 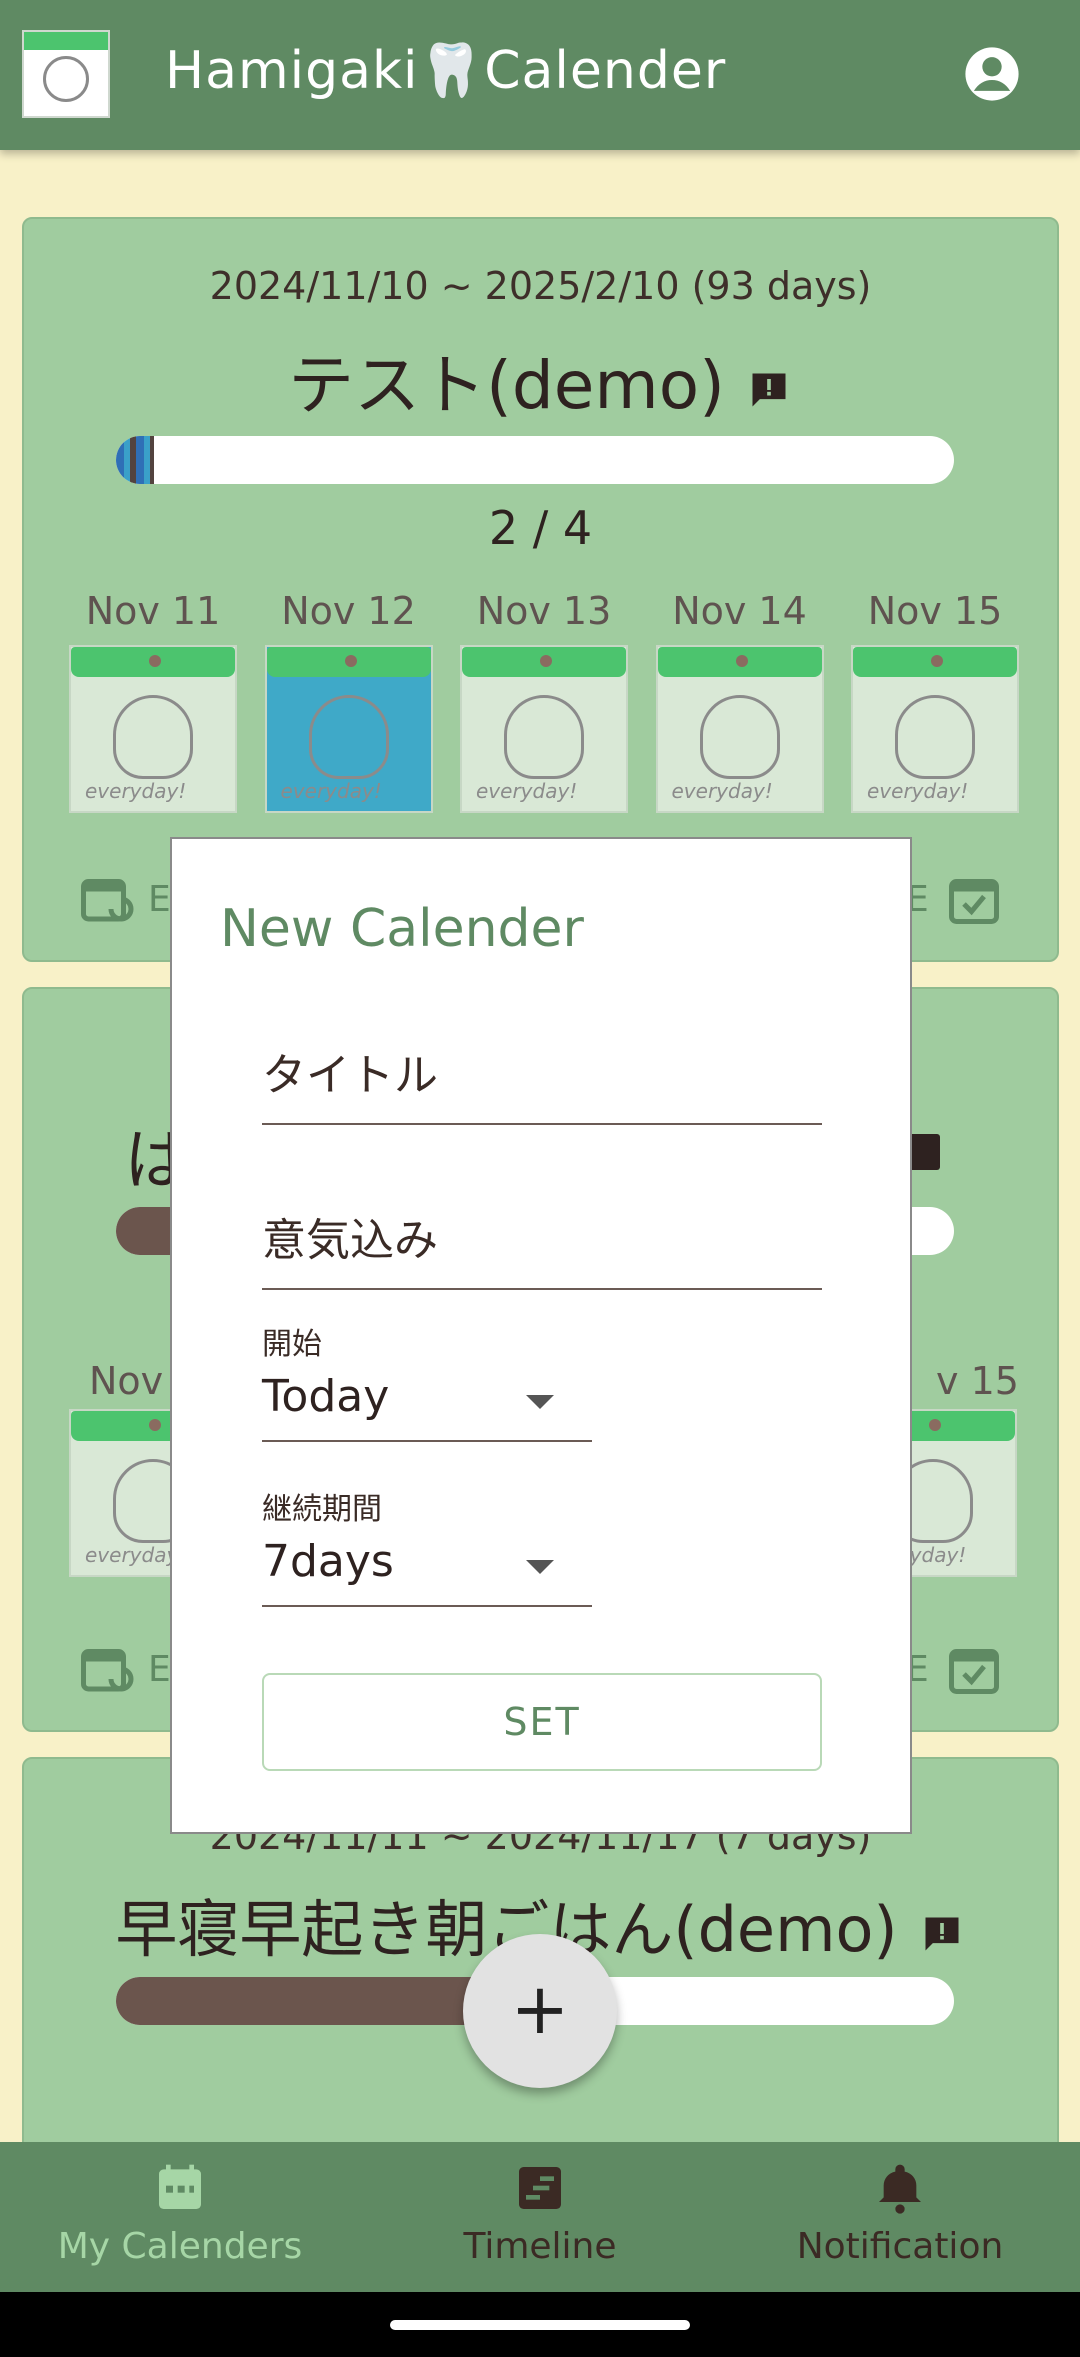 I want to click on day-label: Nov 13, so click(x=544, y=611).